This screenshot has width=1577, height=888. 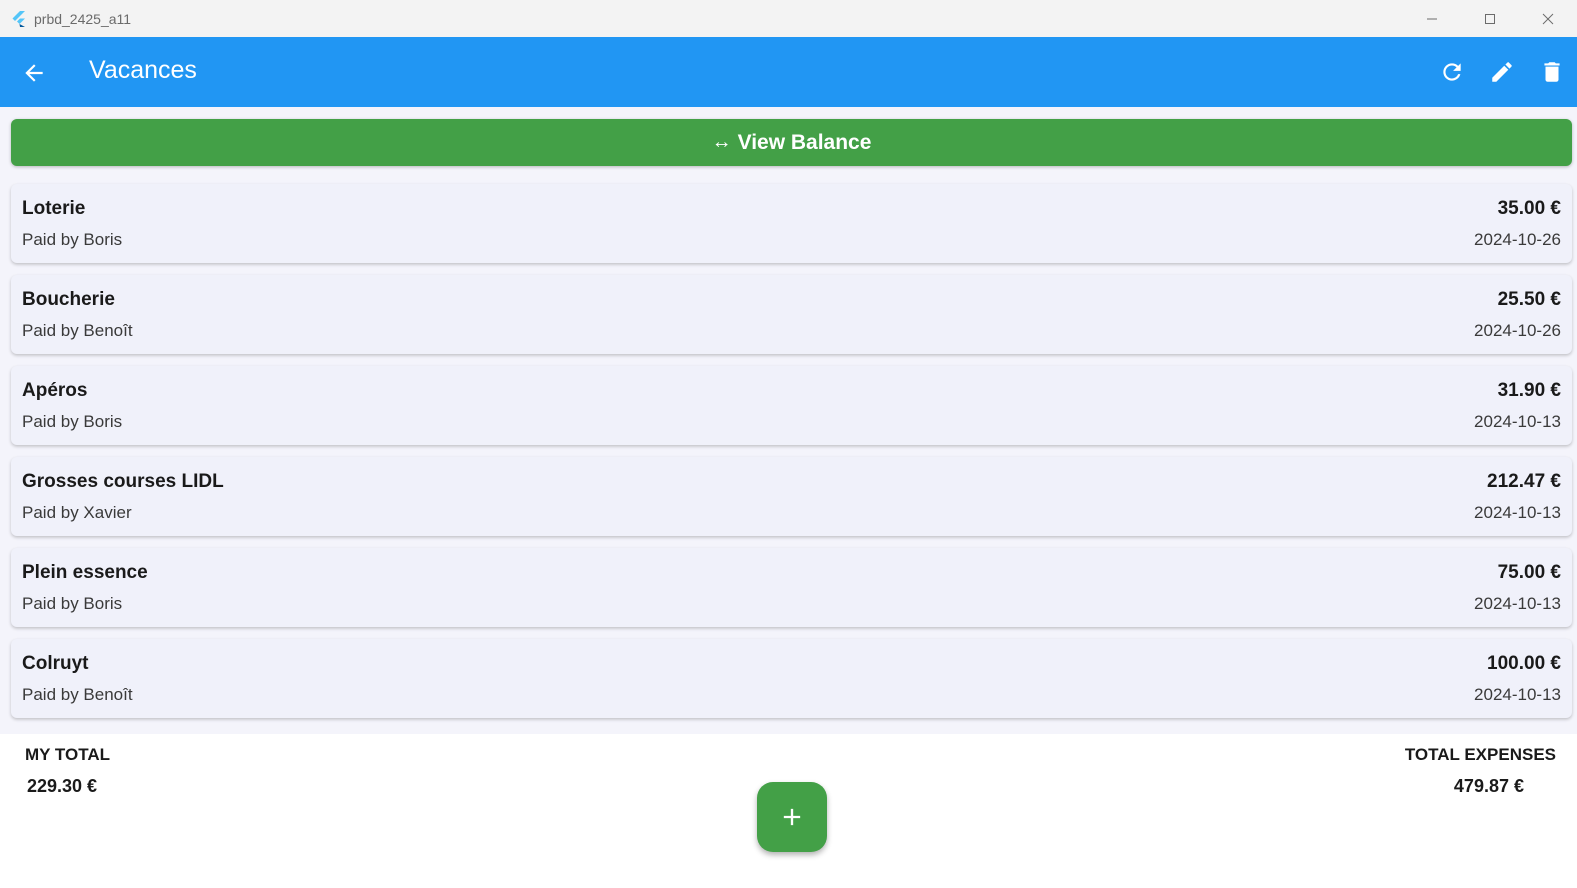 I want to click on window-controls, so click(x=1490, y=18).